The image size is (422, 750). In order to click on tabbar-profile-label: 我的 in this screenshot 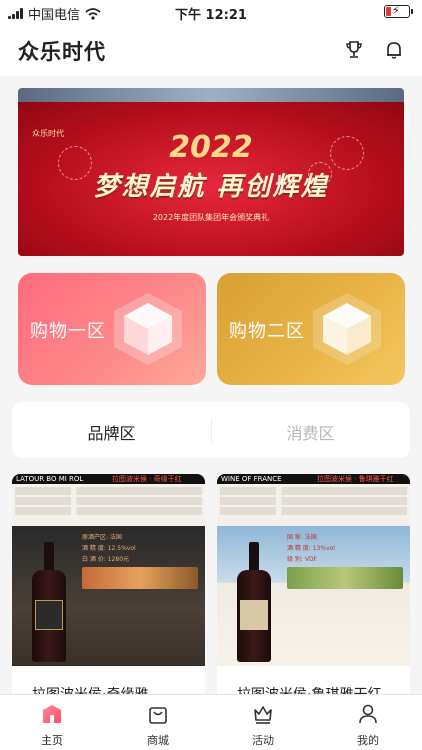, I will do `click(368, 740)`.